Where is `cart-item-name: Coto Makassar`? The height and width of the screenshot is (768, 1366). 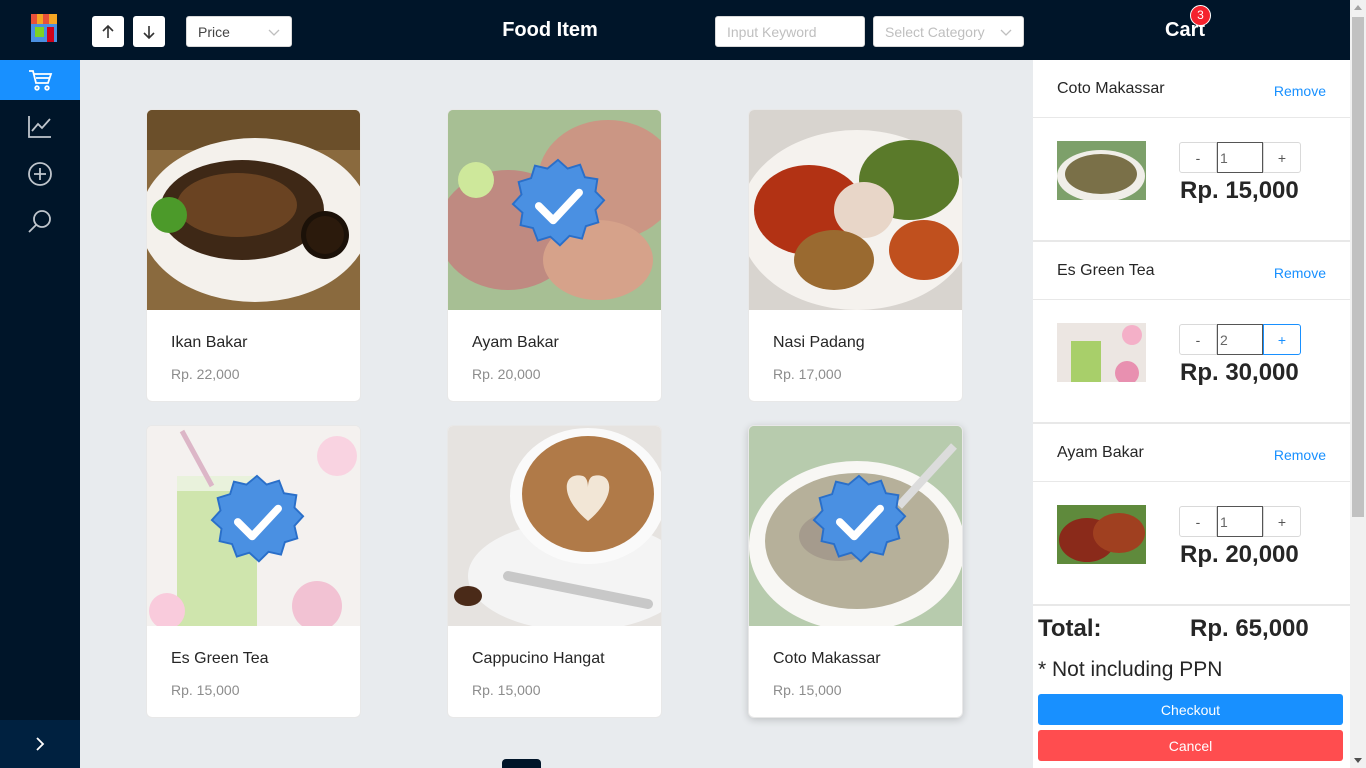 cart-item-name: Coto Makassar is located at coordinates (1111, 88).